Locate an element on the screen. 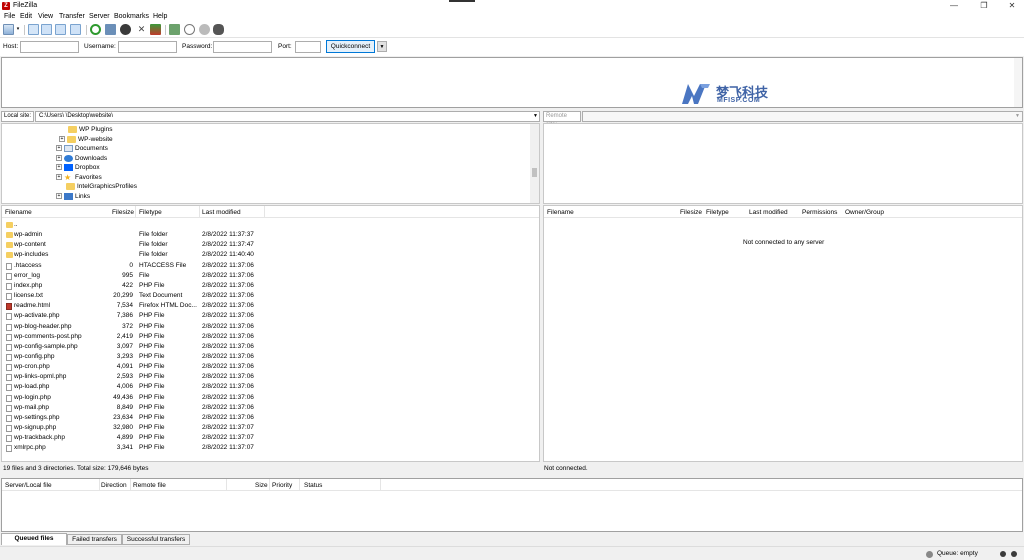 This screenshot has width=1024, height=560. tree-item-intelgraphicsprofiles: IntelGraphicsProfiles is located at coordinates (101, 186).